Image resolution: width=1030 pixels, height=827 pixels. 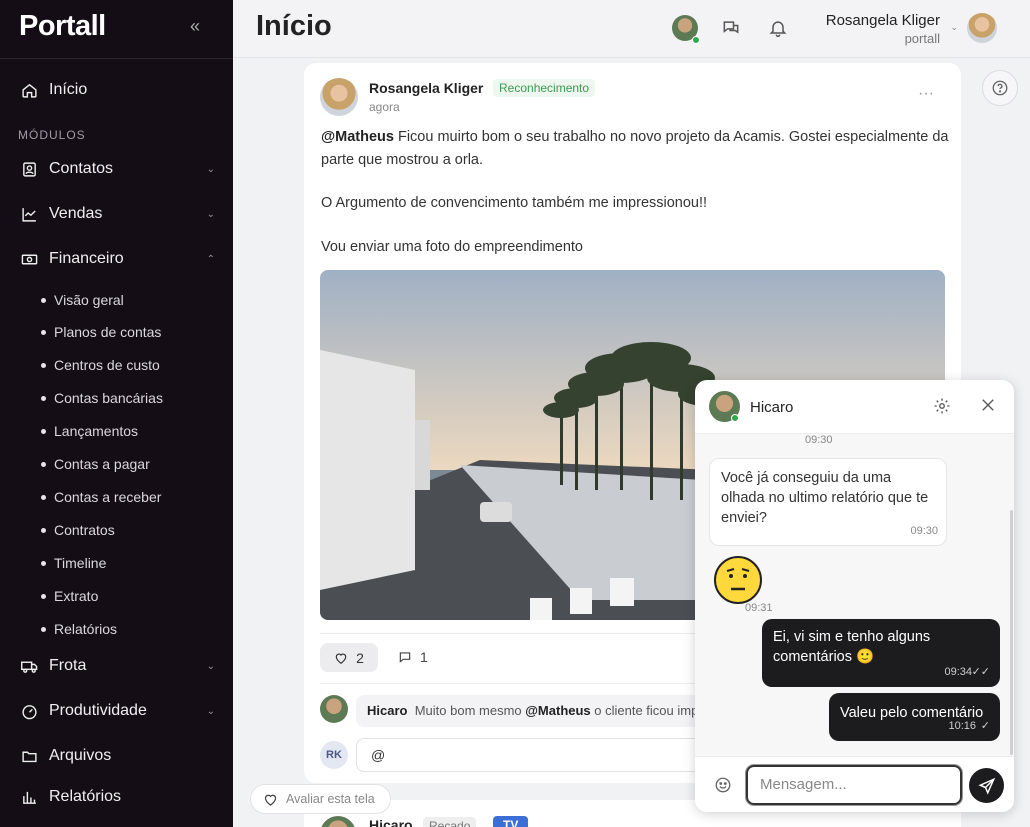 I want to click on sidebar-item-relatorios: Relatórios, so click(x=117, y=797).